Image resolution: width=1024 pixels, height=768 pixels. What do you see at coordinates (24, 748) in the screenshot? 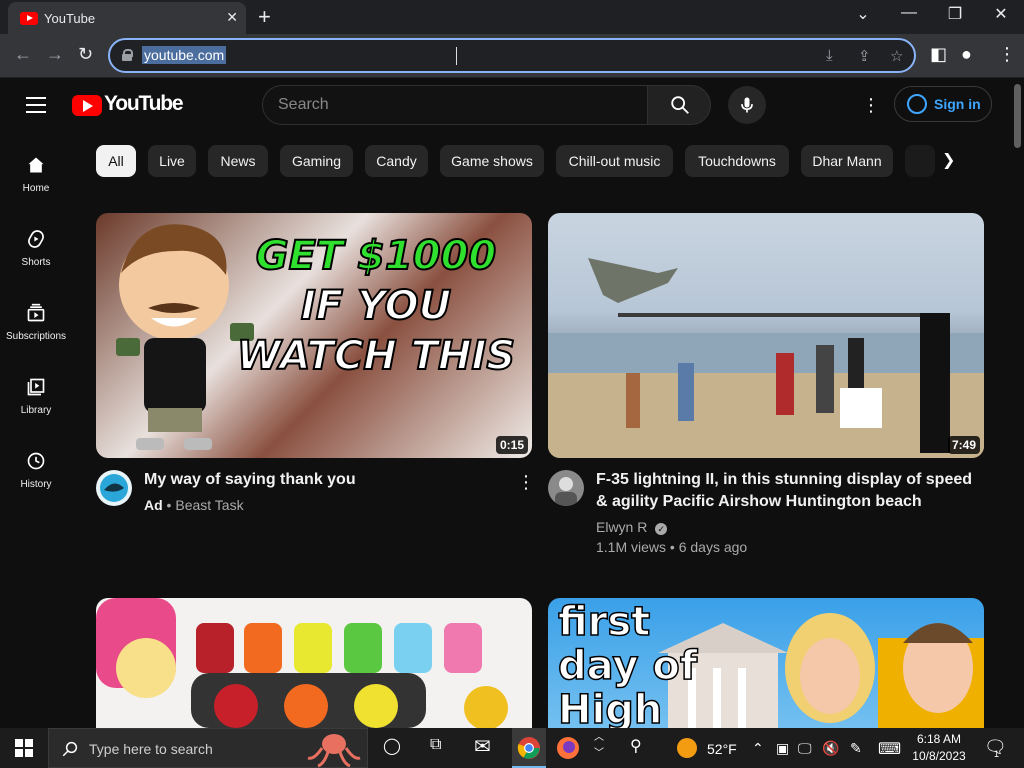
I see `windows-start-icon` at bounding box center [24, 748].